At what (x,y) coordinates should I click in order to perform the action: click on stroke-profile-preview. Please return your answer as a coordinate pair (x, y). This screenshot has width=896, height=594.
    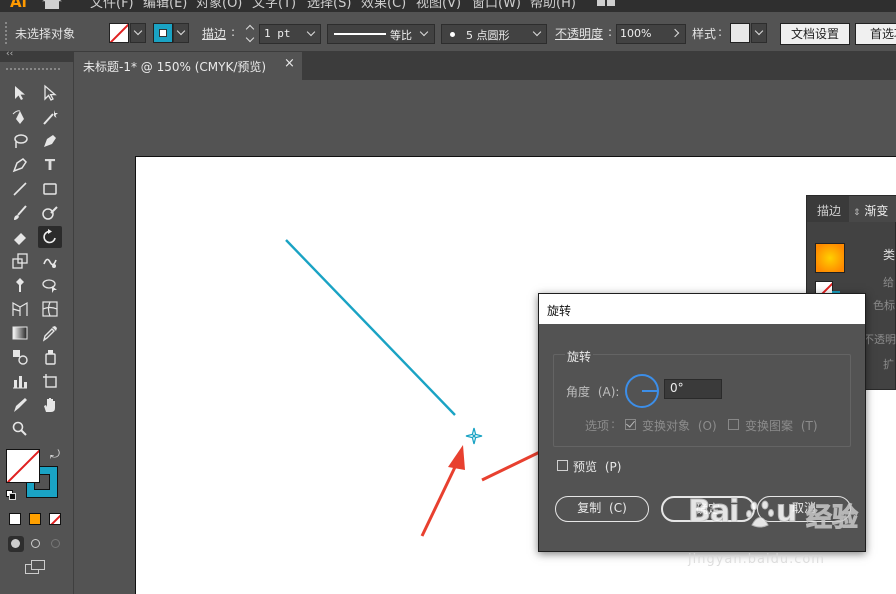
    Looking at the image, I should click on (360, 34).